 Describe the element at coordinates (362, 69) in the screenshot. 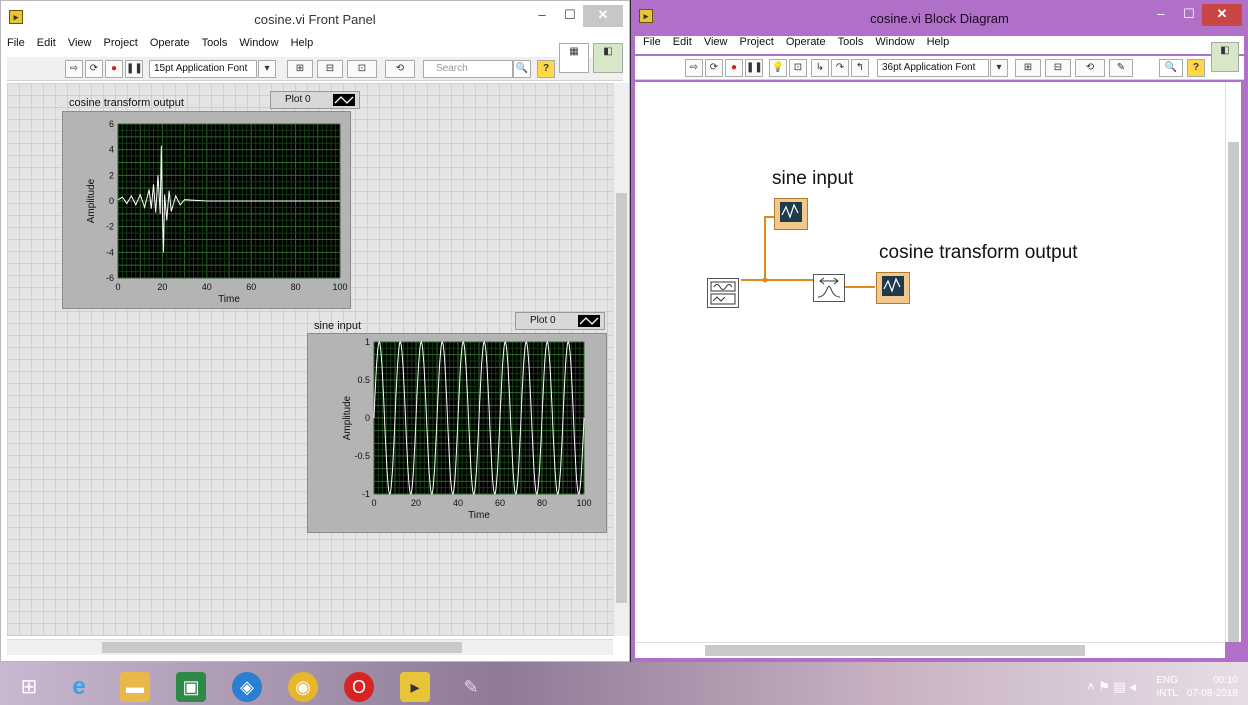

I see `resize-objects-icon: ⊡` at that location.